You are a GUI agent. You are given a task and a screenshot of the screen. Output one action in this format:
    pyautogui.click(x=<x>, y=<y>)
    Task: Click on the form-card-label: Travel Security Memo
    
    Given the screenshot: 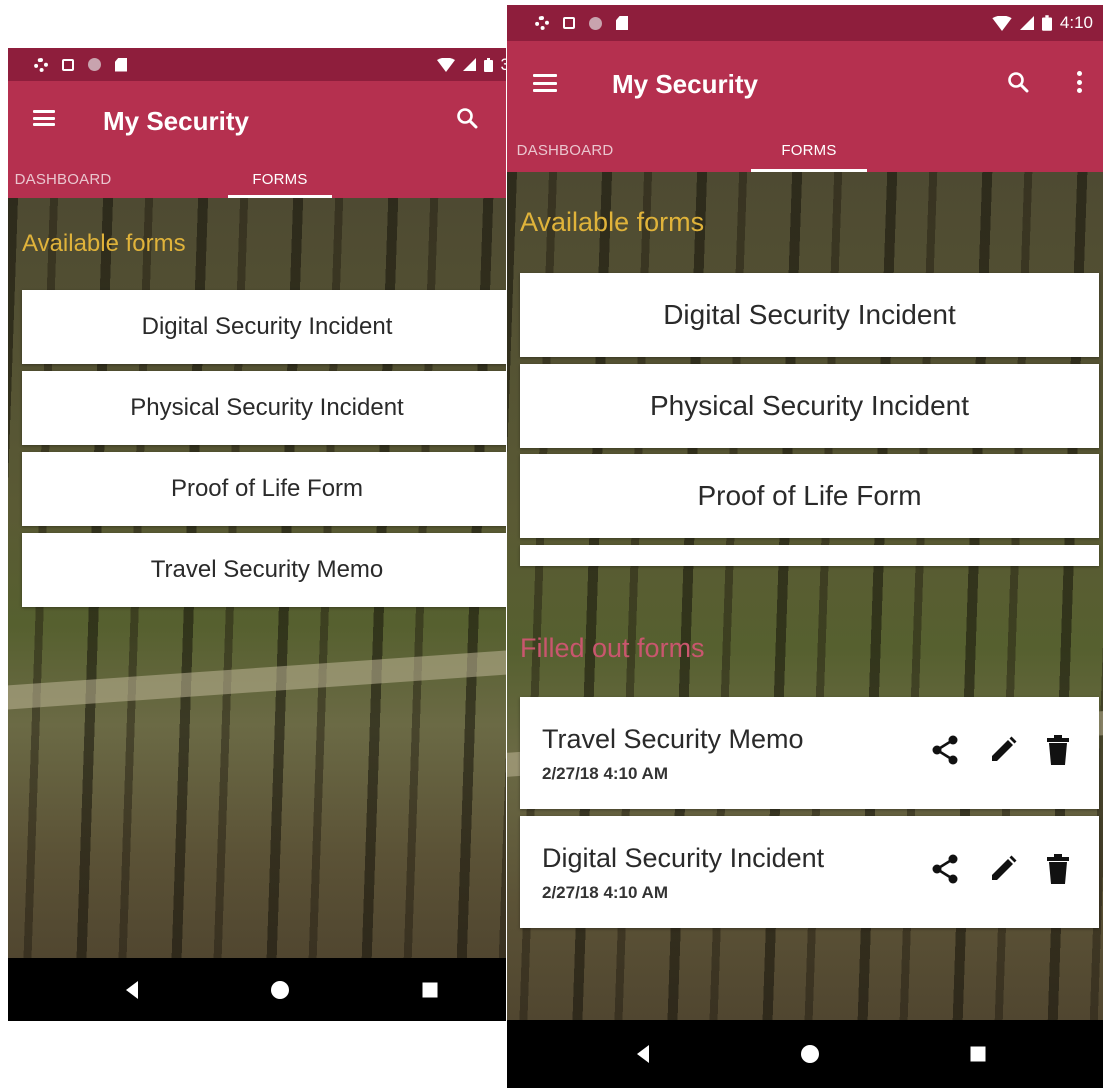 What is the action you would take?
    pyautogui.click(x=267, y=569)
    